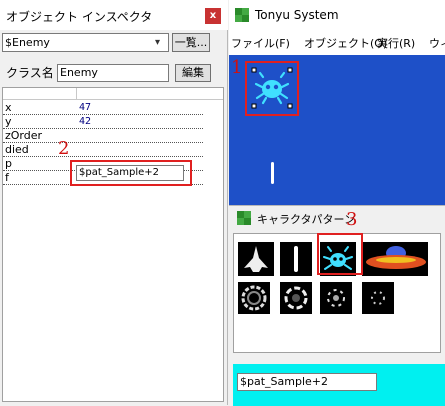 Image resolution: width=445 pixels, height=406 pixels. What do you see at coordinates (30, 73) in the screenshot?
I see `class-name-label: クラス名` at bounding box center [30, 73].